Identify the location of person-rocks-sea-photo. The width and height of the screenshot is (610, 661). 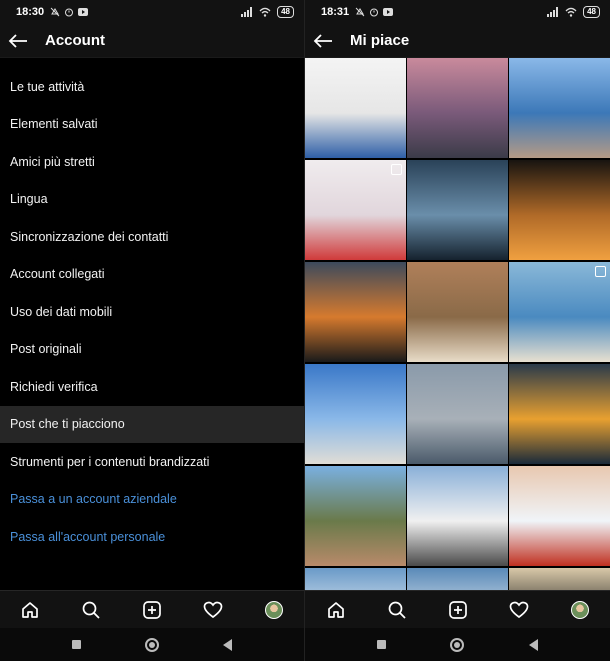
(559, 108).